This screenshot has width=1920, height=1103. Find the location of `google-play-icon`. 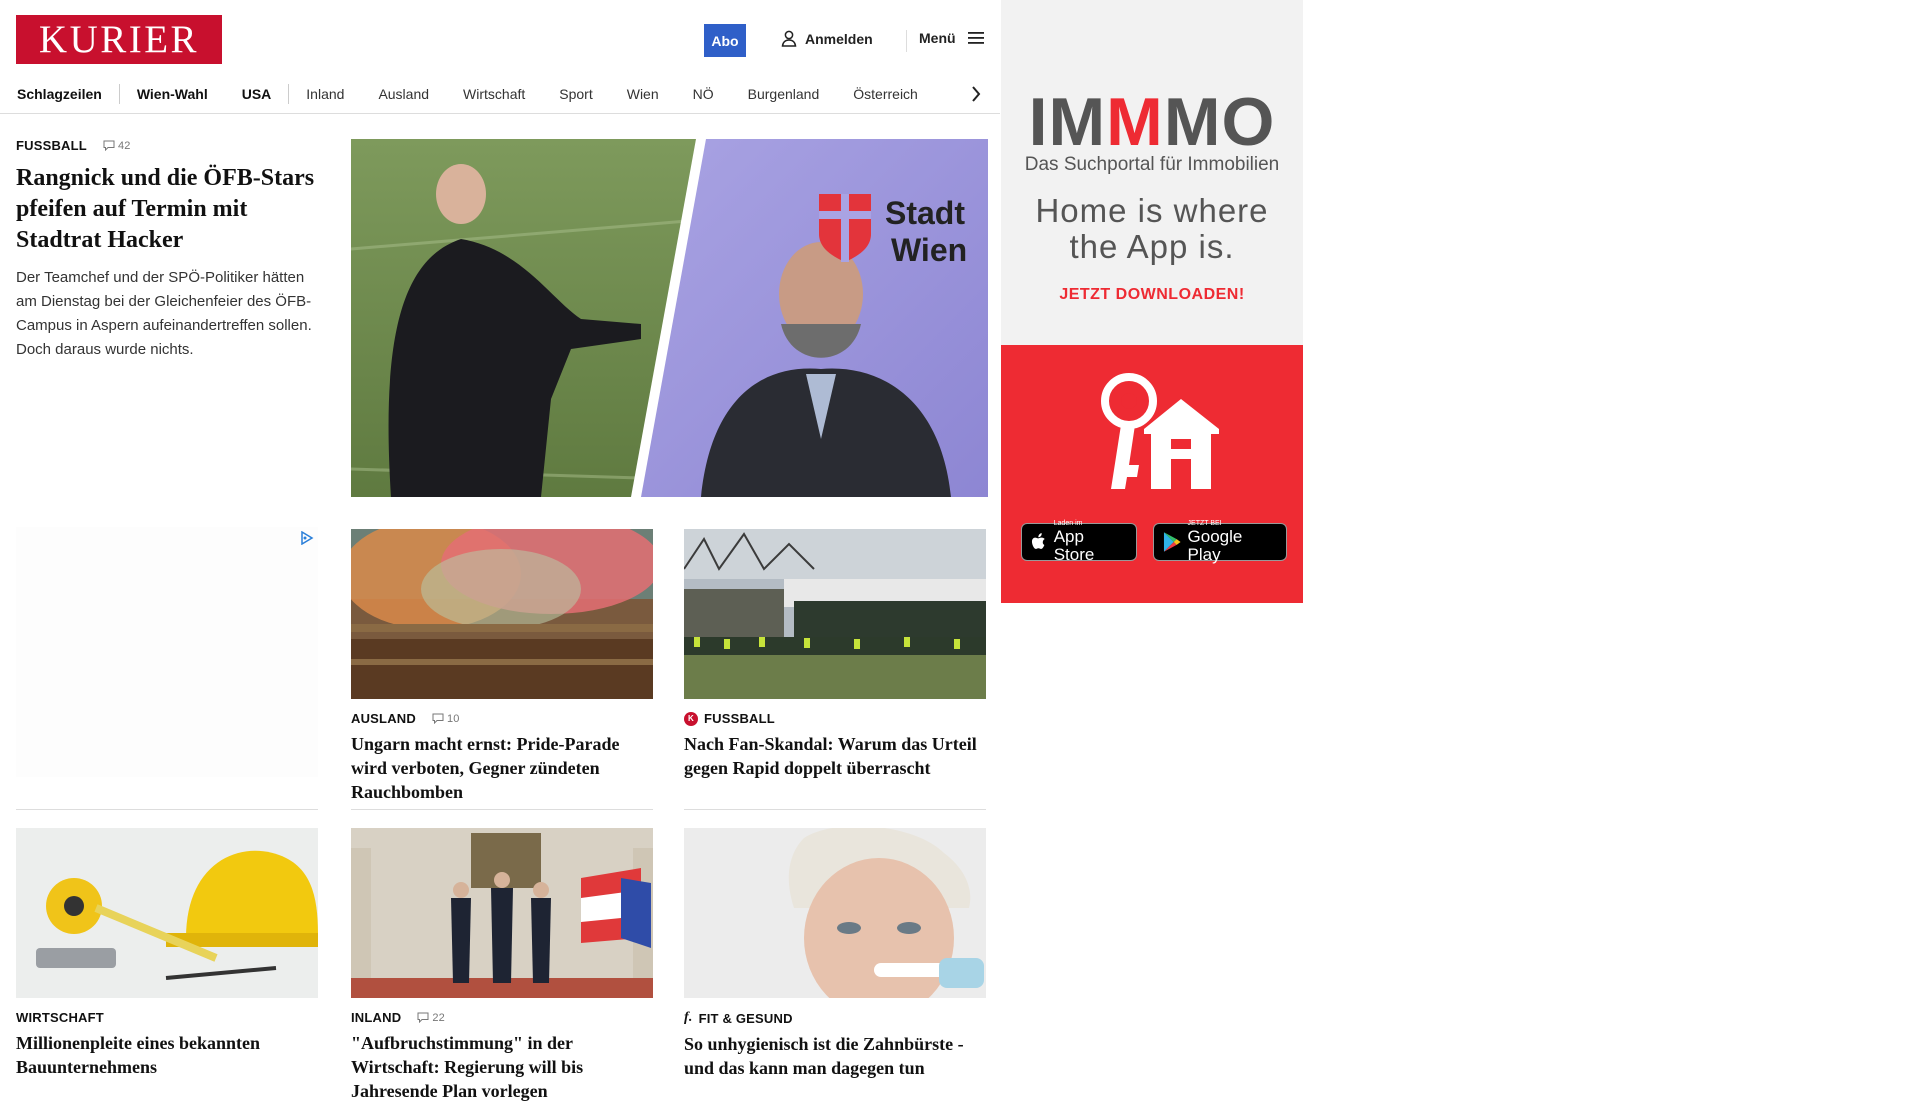

google-play-icon is located at coordinates (1172, 542).